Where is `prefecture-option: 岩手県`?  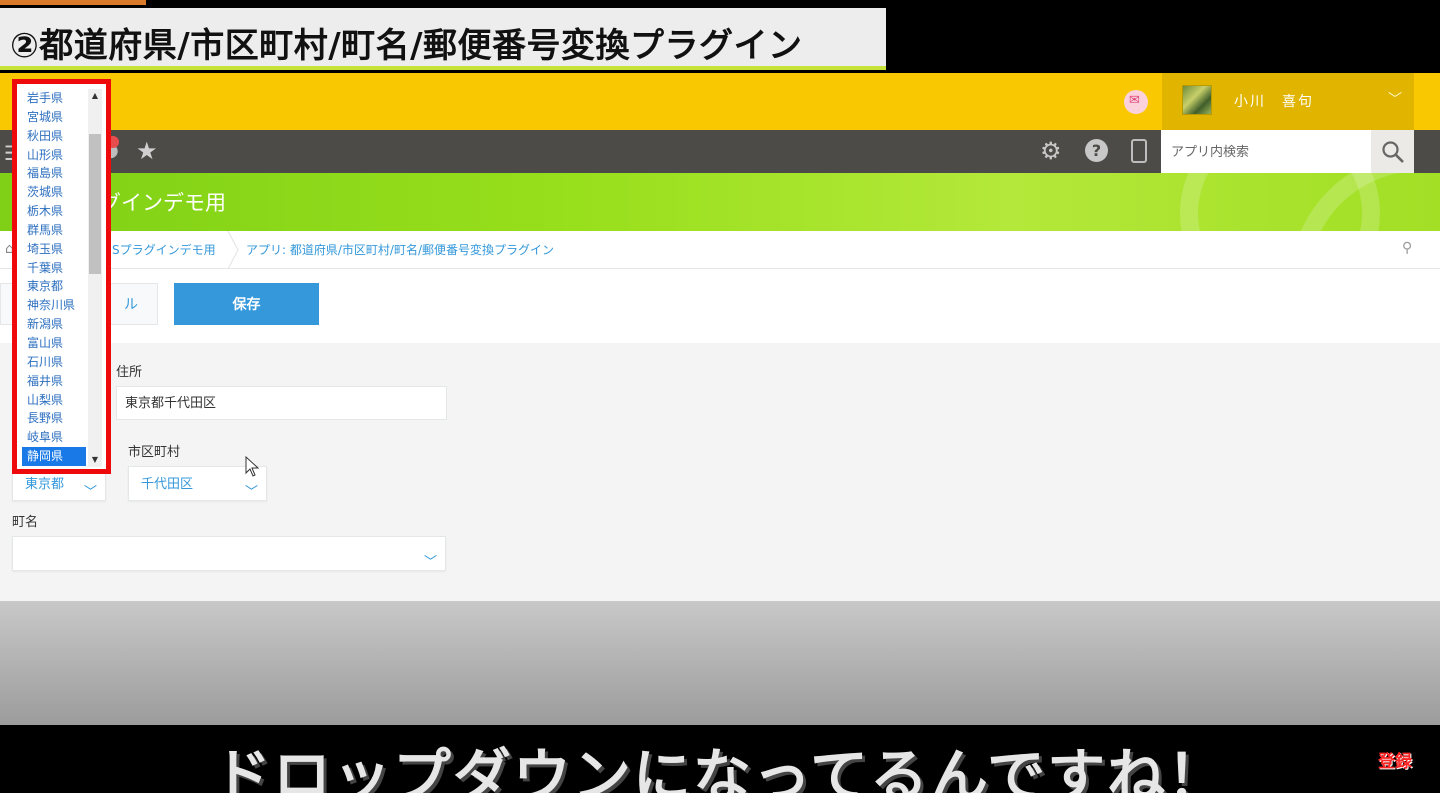 prefecture-option: 岩手県 is located at coordinates (54, 98).